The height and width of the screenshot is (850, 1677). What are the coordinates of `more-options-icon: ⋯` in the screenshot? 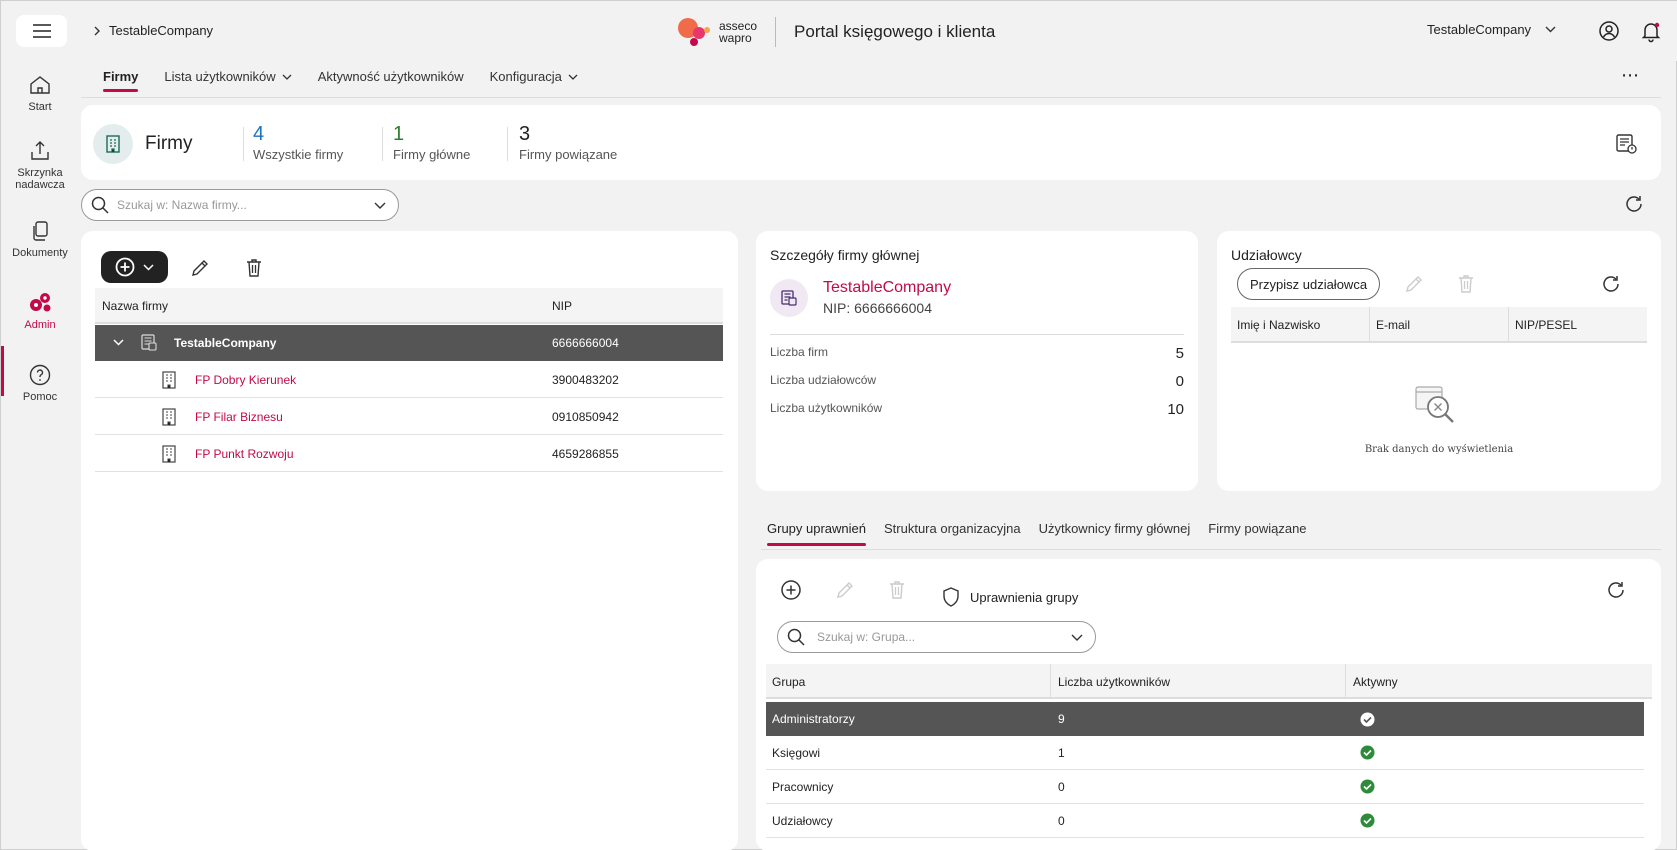 It's located at (1630, 75).